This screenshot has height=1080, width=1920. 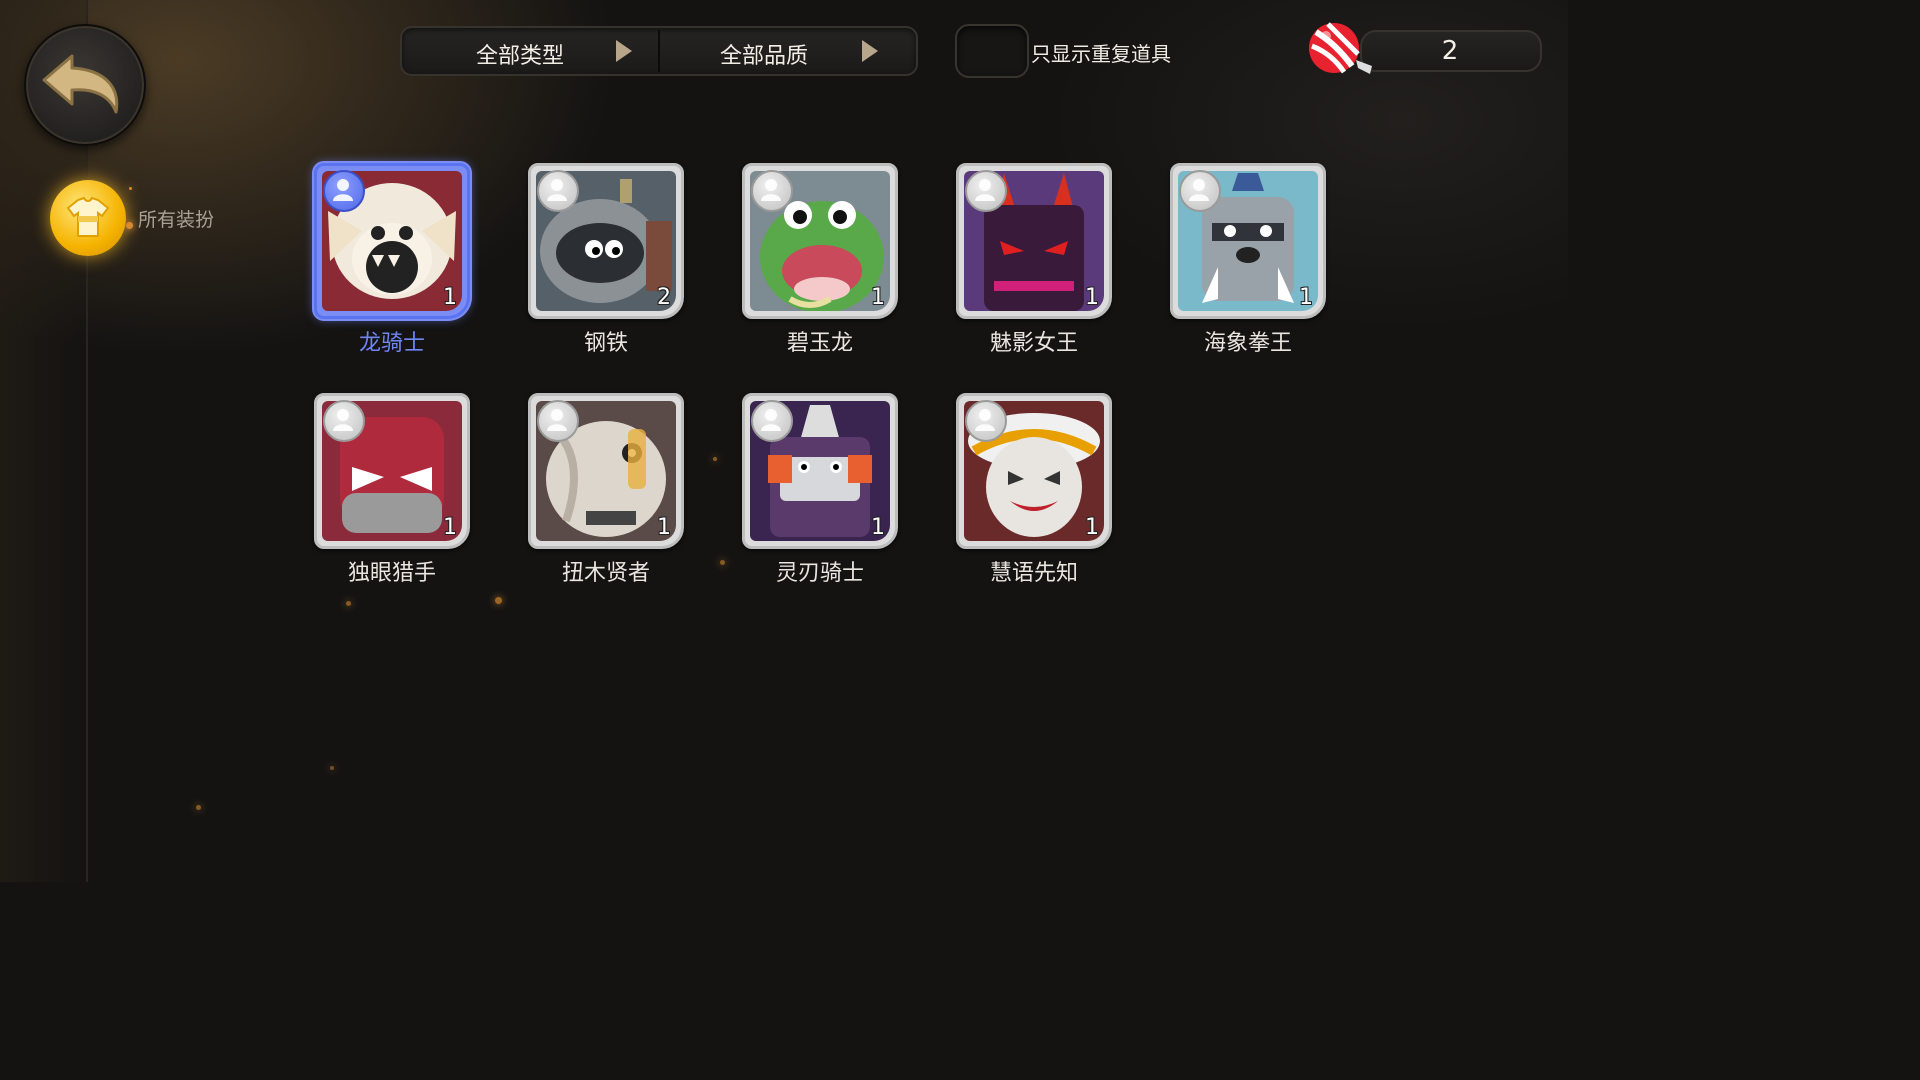 I want to click on category-all-outfits-button, so click(x=88, y=218).